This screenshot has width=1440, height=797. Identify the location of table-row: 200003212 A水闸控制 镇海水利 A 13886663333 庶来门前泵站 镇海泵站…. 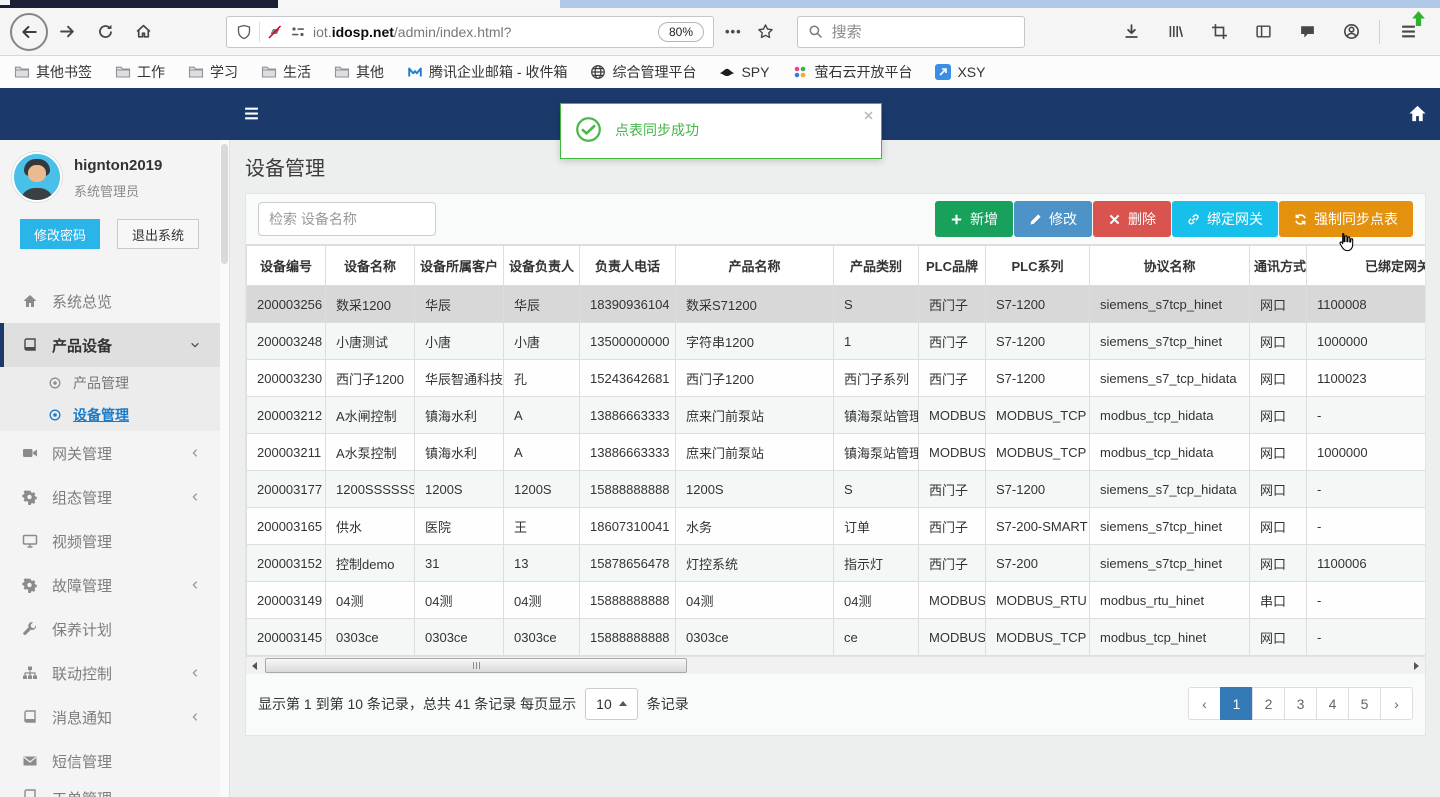
(835, 415).